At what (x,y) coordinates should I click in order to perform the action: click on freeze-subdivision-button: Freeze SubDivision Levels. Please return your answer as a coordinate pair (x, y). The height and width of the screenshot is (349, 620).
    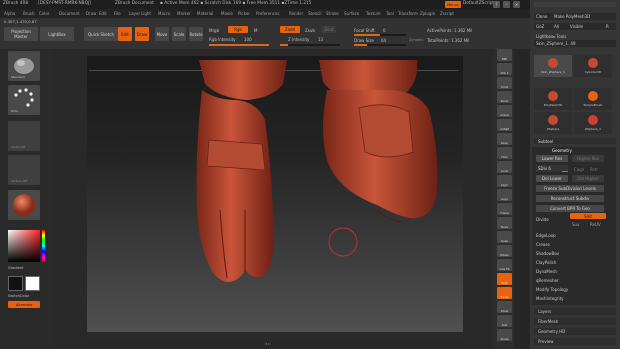
    Looking at the image, I should click on (570, 188).